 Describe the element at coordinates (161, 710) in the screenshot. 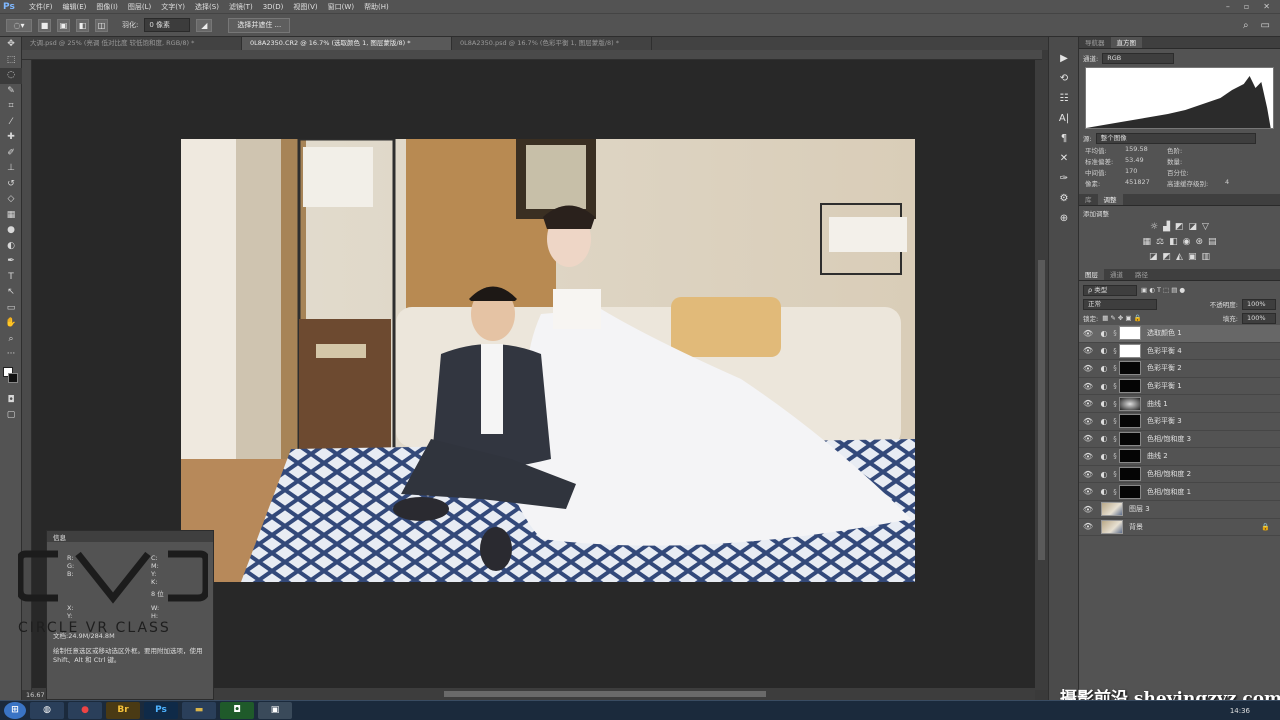

I see `photoshop-task-icon: Ps` at that location.